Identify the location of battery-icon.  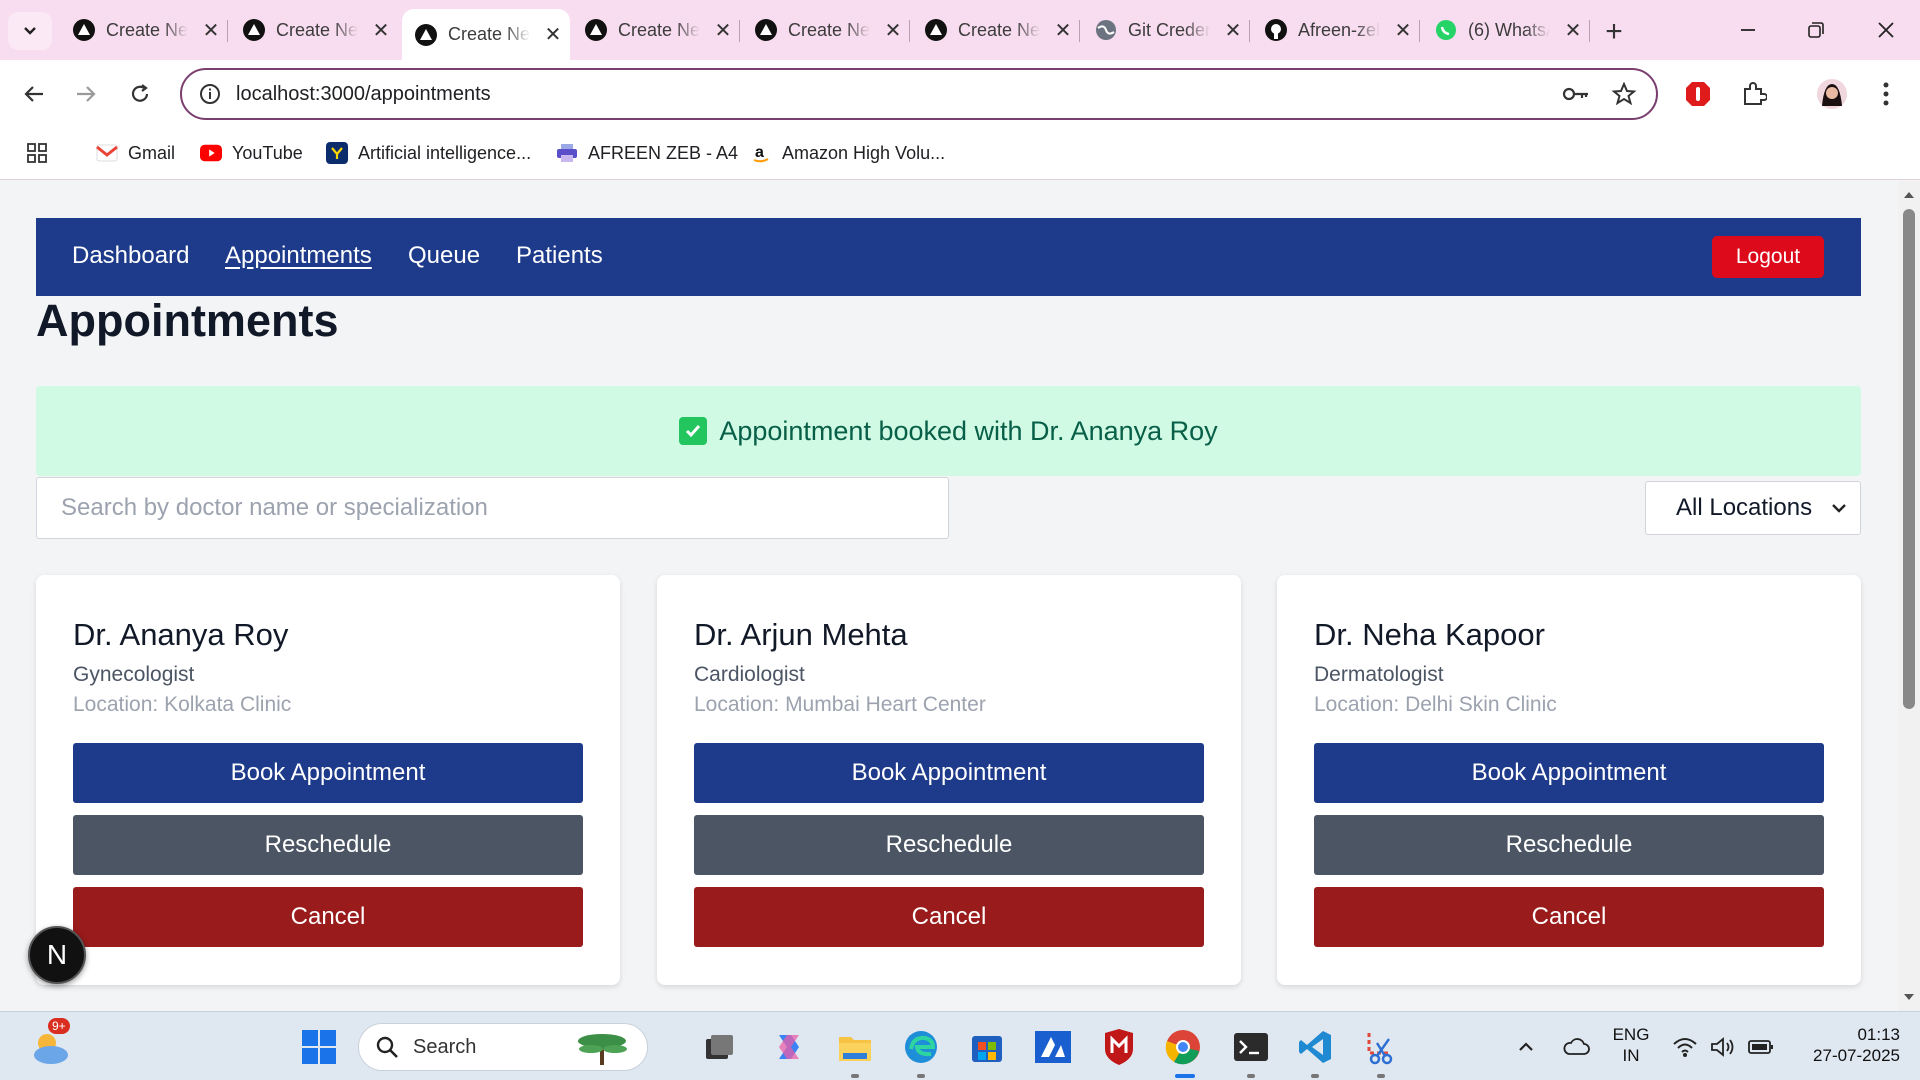
(1760, 1047).